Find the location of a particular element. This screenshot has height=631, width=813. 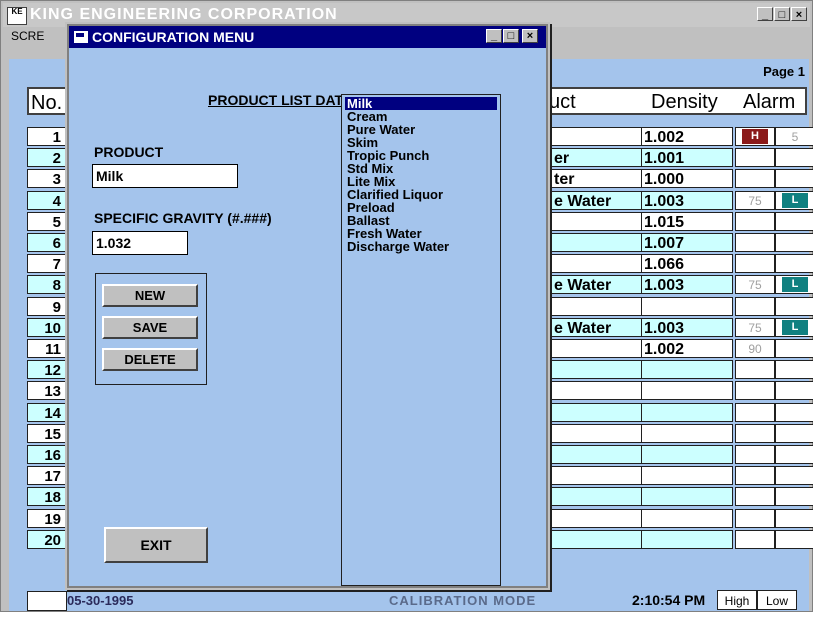

alarm-setpoint: 75 is located at coordinates (755, 327).